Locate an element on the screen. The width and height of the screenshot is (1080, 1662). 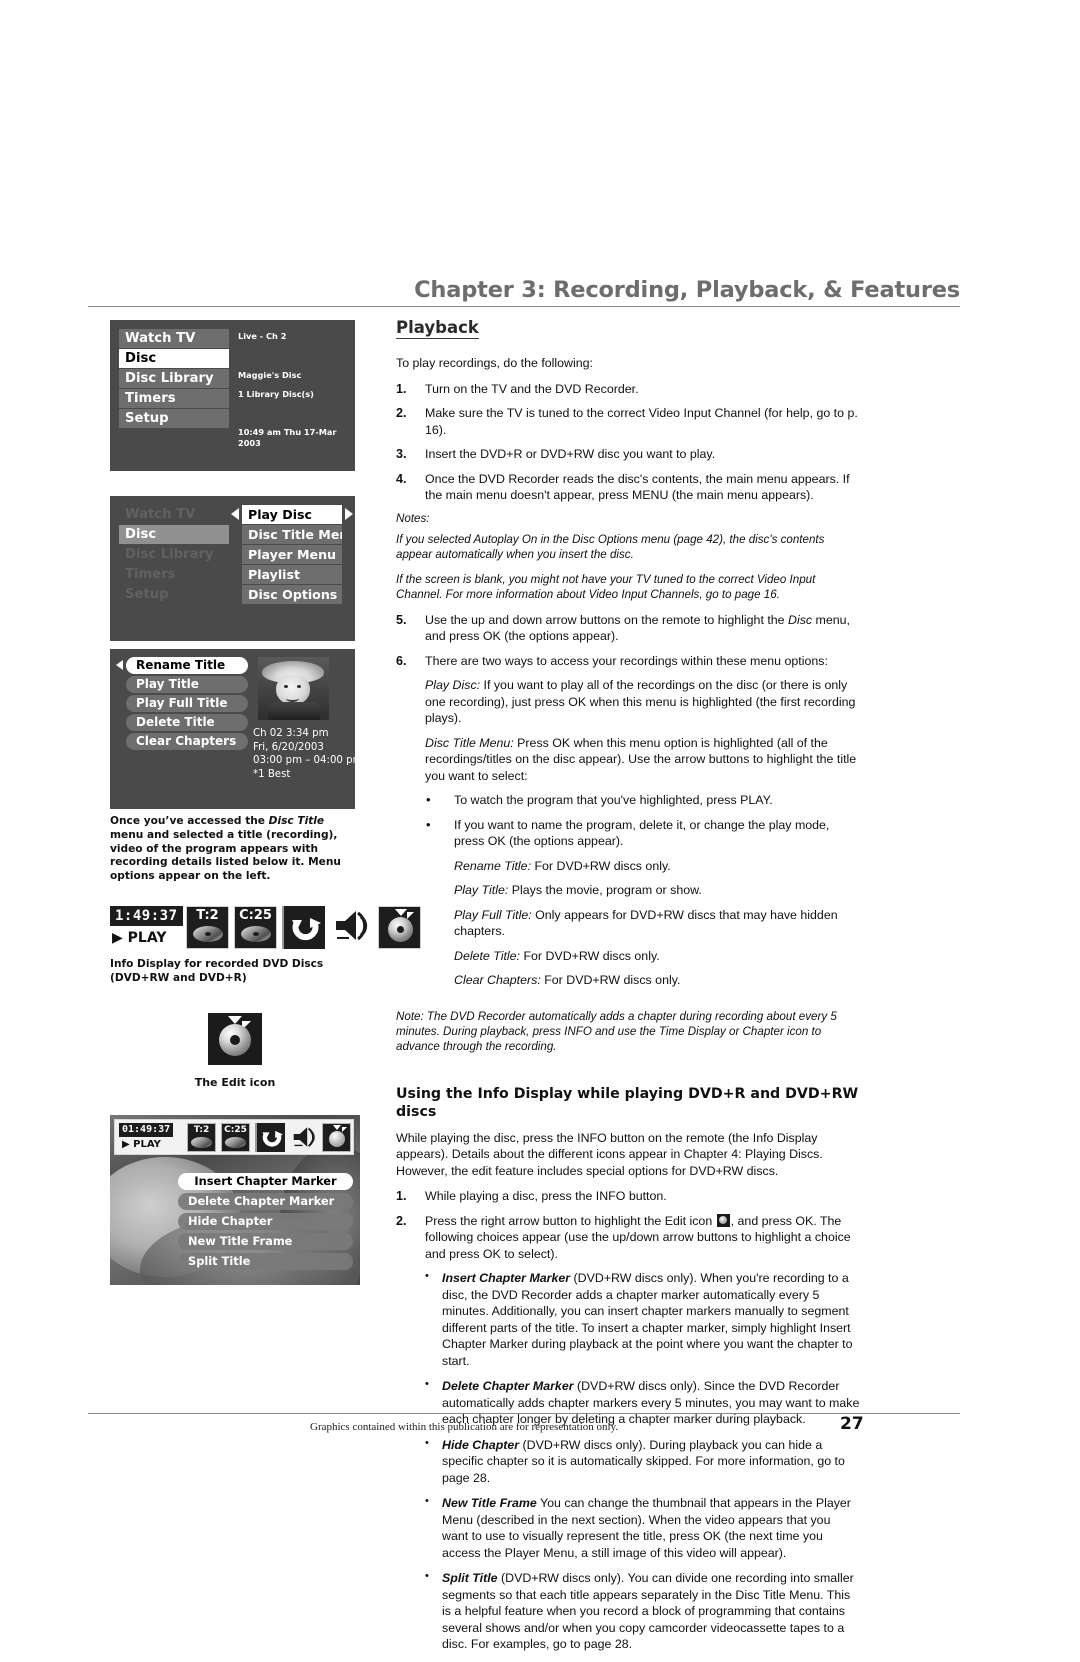
submenu-item-disc-options: Disc Options is located at coordinates (292, 594).